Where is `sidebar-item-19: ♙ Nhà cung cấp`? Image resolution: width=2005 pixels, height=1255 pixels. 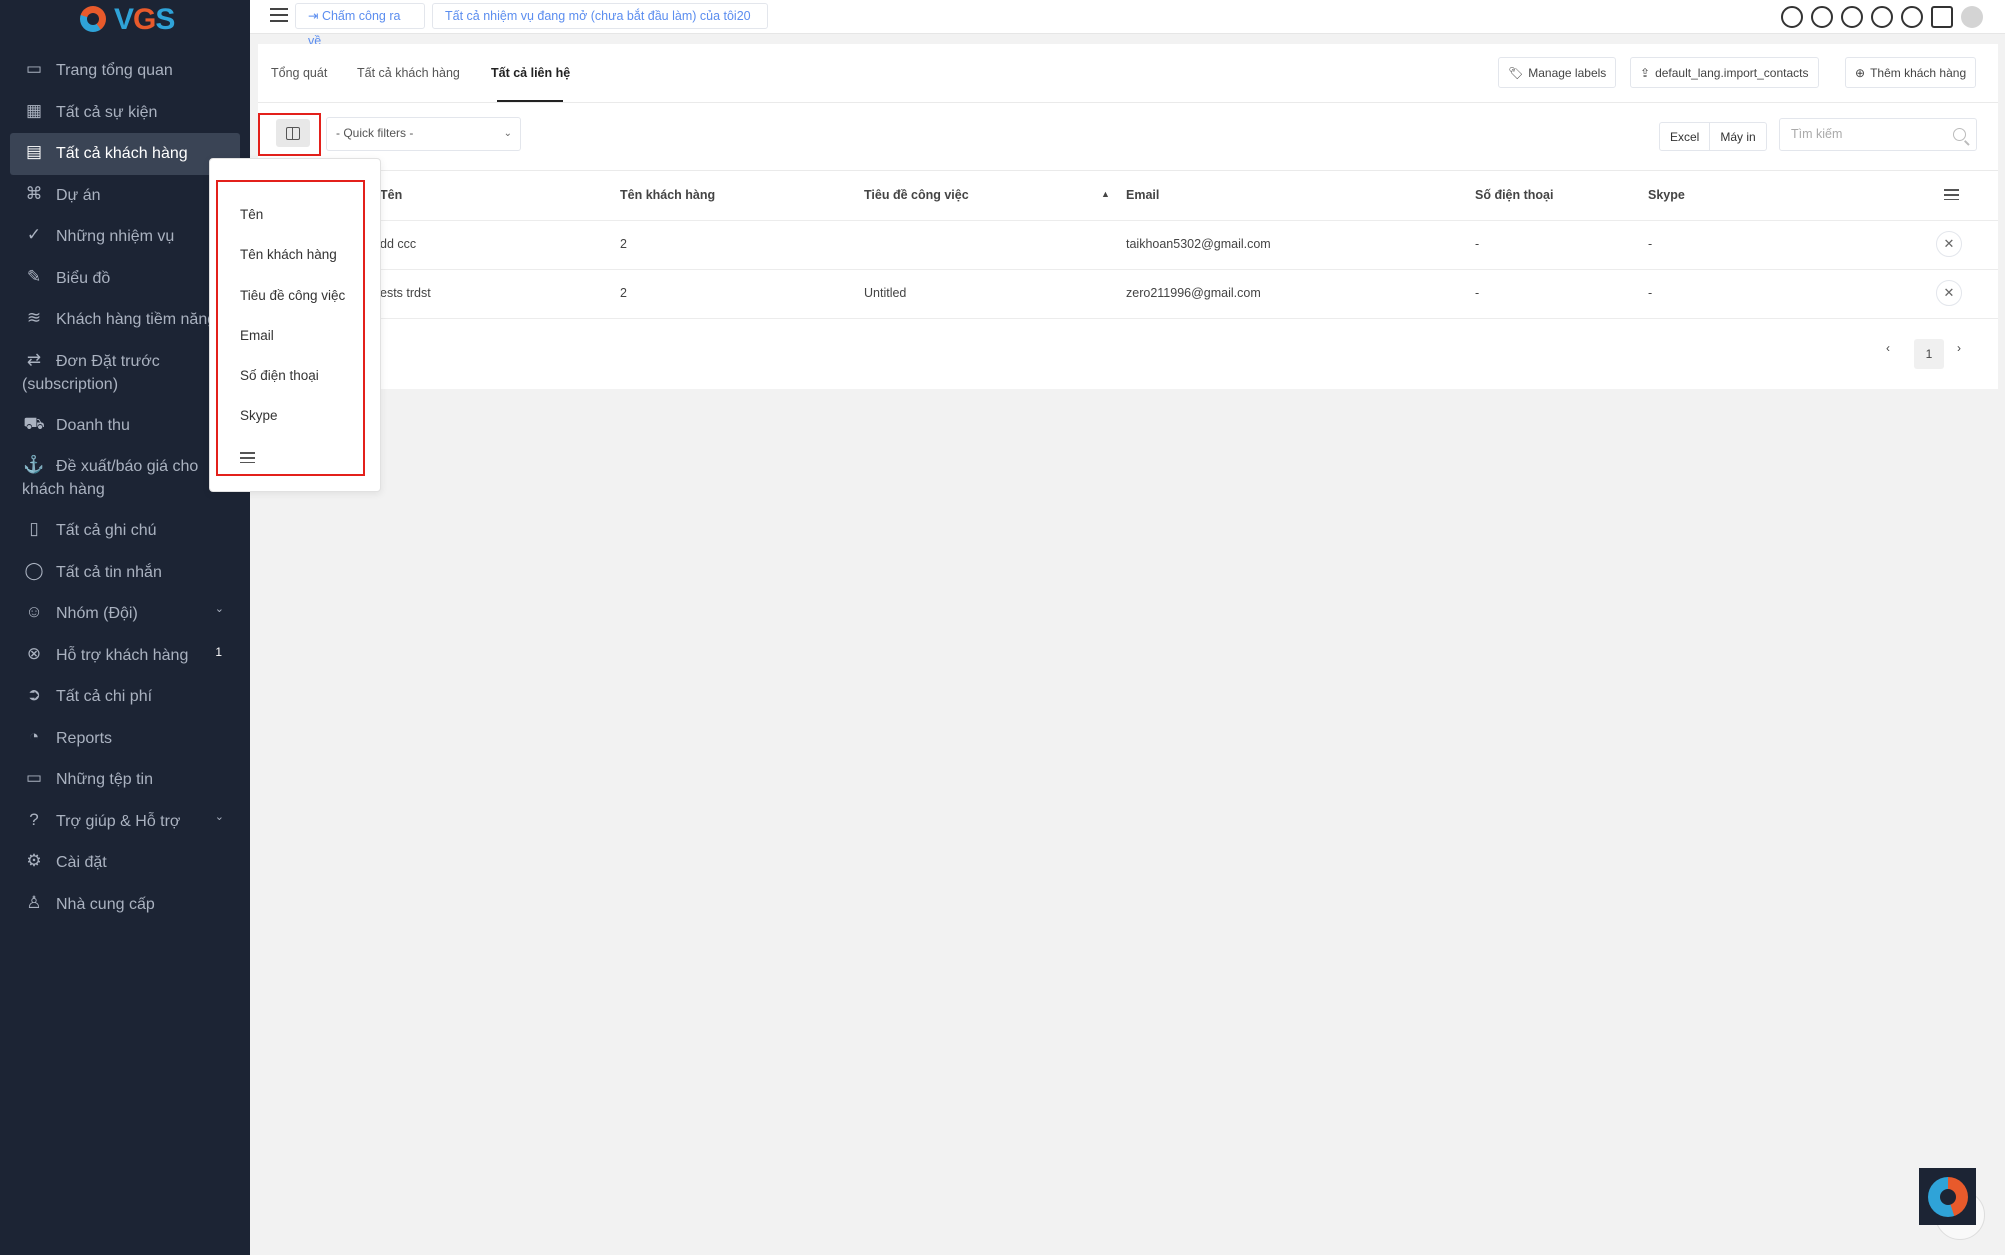
sidebar-item-19: ♙ Nhà cung cấp is located at coordinates (125, 905).